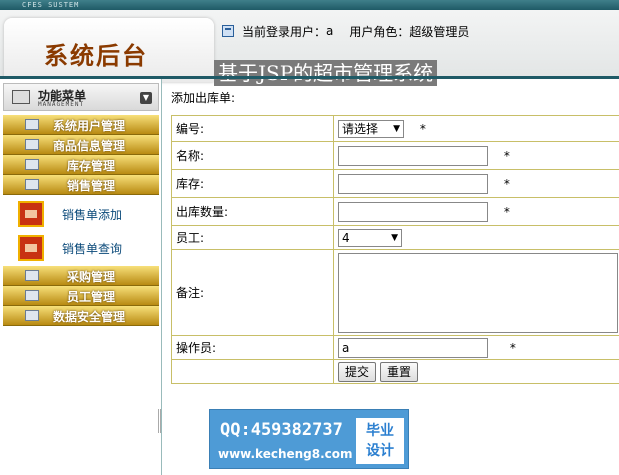 The width and height of the screenshot is (619, 475). I want to click on form-row-actions: 提交 重置, so click(395, 371).